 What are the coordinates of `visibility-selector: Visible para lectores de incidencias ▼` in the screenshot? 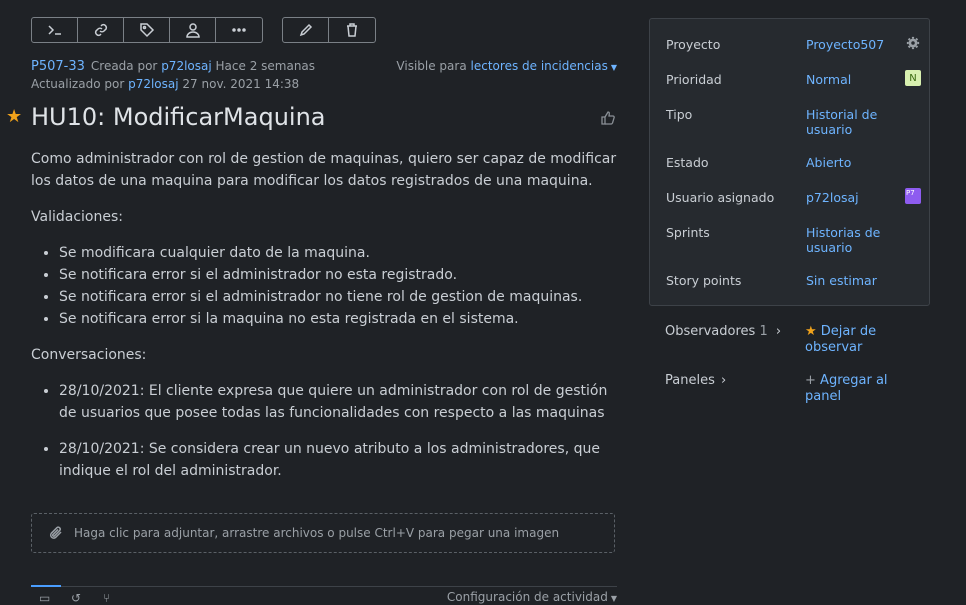 It's located at (506, 66).